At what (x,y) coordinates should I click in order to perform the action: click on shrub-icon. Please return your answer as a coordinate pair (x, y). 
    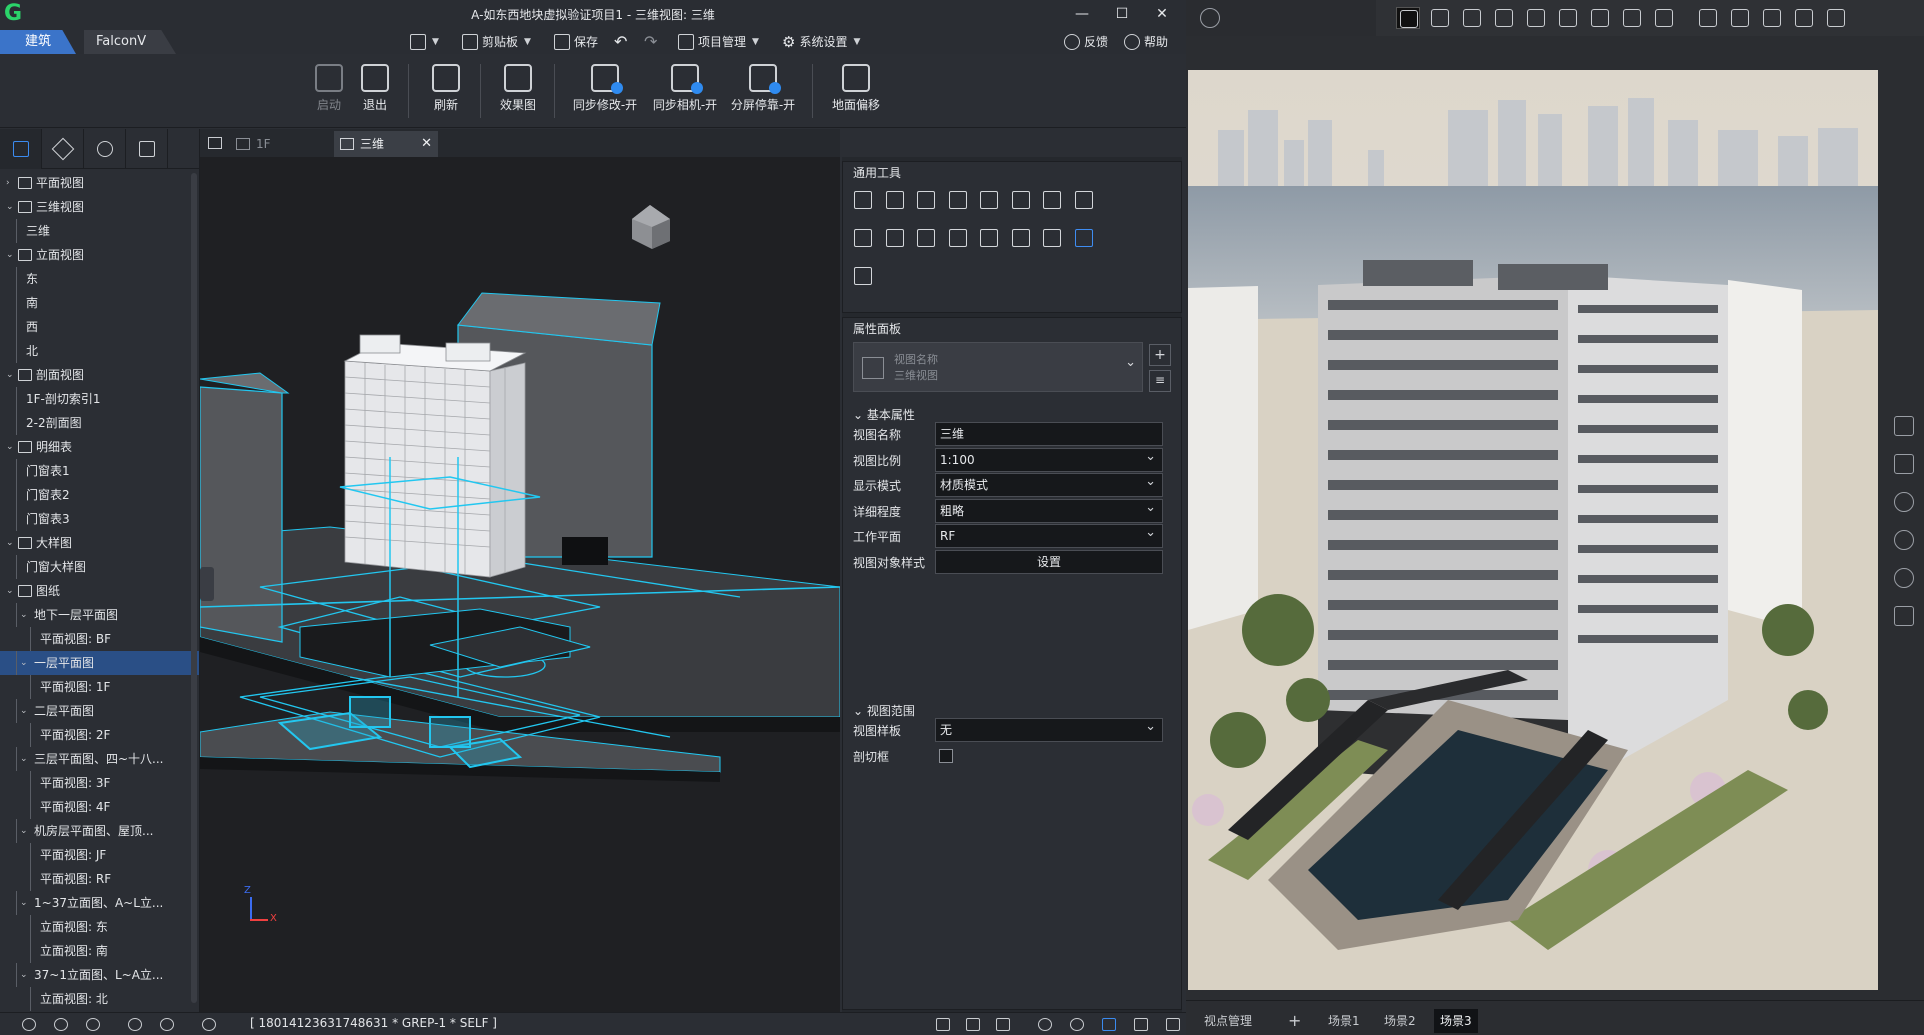
    Looking at the image, I should click on (1568, 18).